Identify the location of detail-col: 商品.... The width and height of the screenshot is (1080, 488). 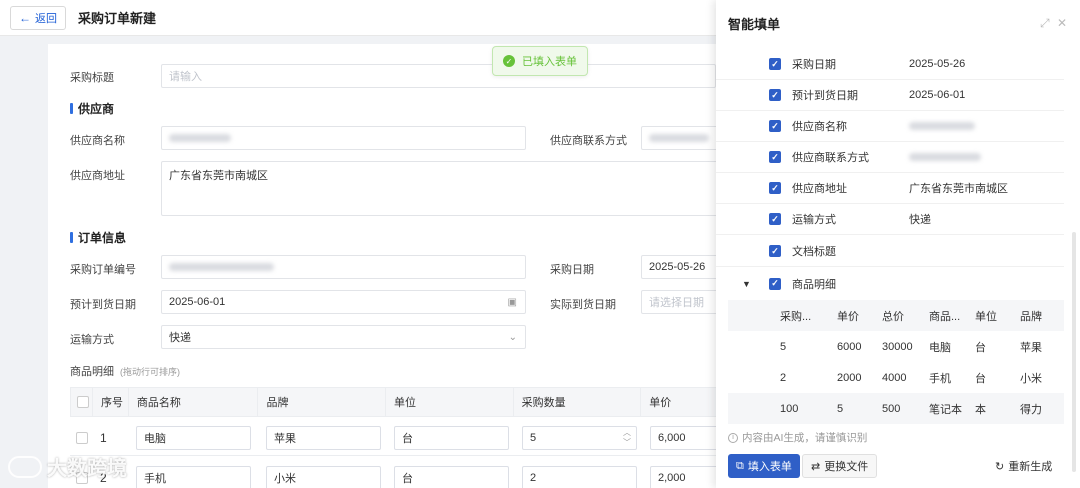
(945, 316).